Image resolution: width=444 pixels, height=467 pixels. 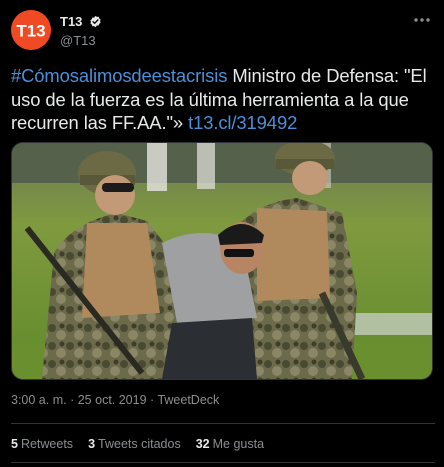 What do you see at coordinates (202, 444) in the screenshot?
I see `stat-count: 32` at bounding box center [202, 444].